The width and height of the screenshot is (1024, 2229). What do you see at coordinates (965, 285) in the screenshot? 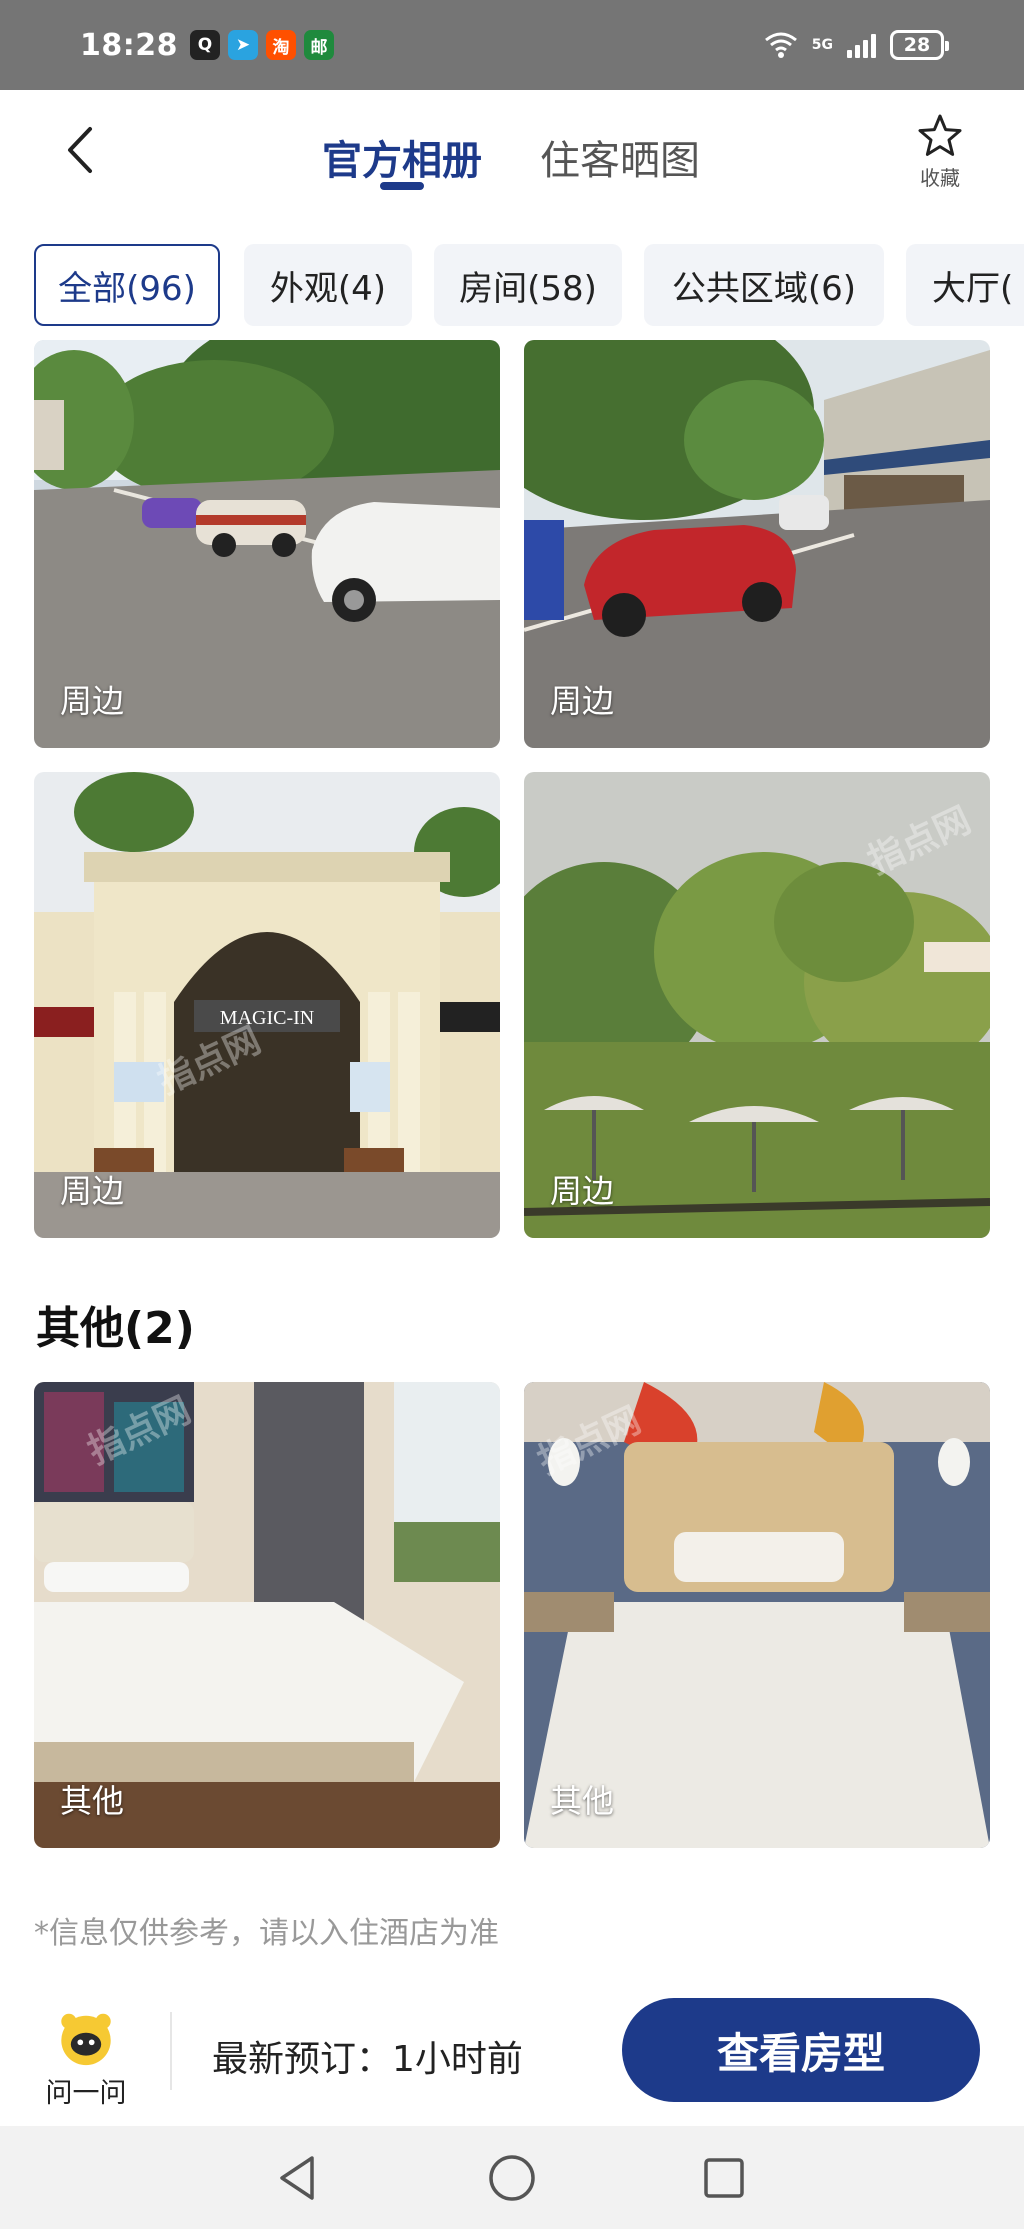
I see `filter-chip-lobby: 大厅(` at bounding box center [965, 285].